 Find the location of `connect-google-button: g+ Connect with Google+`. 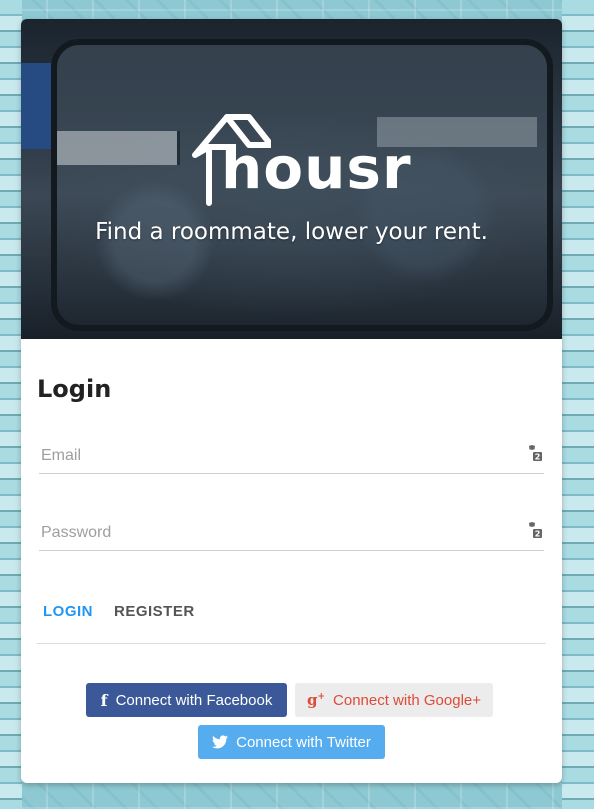

connect-google-button: g+ Connect with Google+ is located at coordinates (394, 700).